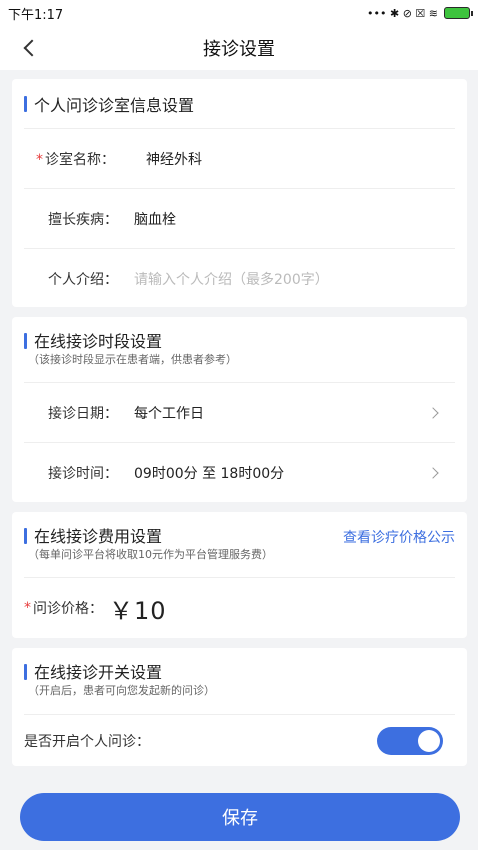 The image size is (478, 850). Describe the element at coordinates (410, 741) in the screenshot. I see `consult-toggle-switch` at that location.